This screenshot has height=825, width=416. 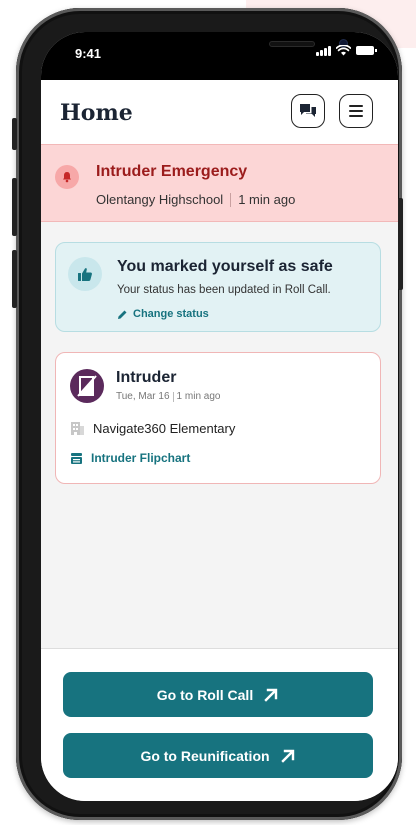 I want to click on battery-icon, so click(x=366, y=50).